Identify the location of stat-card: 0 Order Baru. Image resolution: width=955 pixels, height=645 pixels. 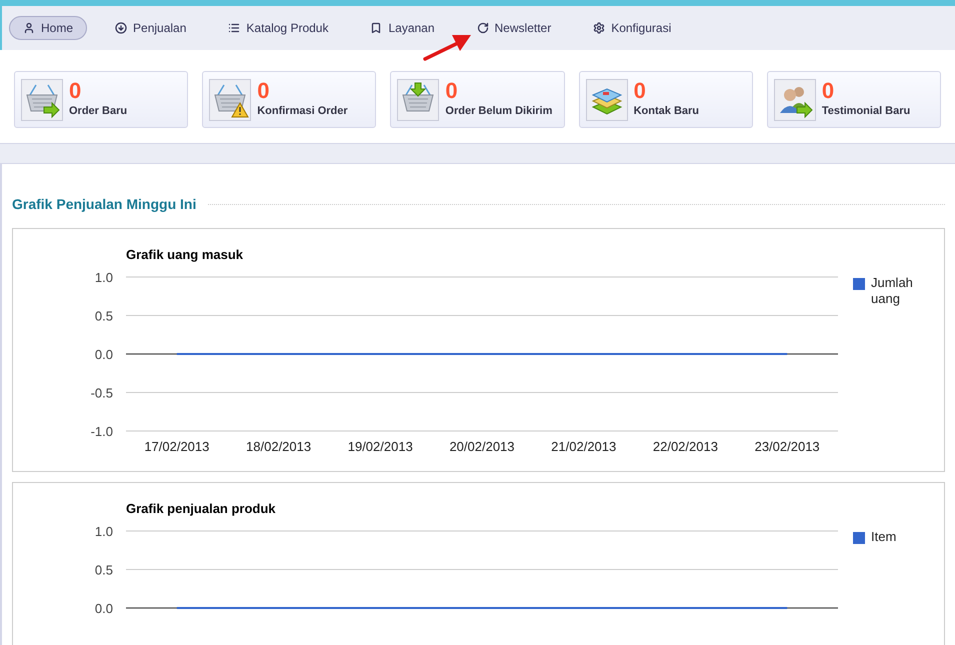
(101, 99).